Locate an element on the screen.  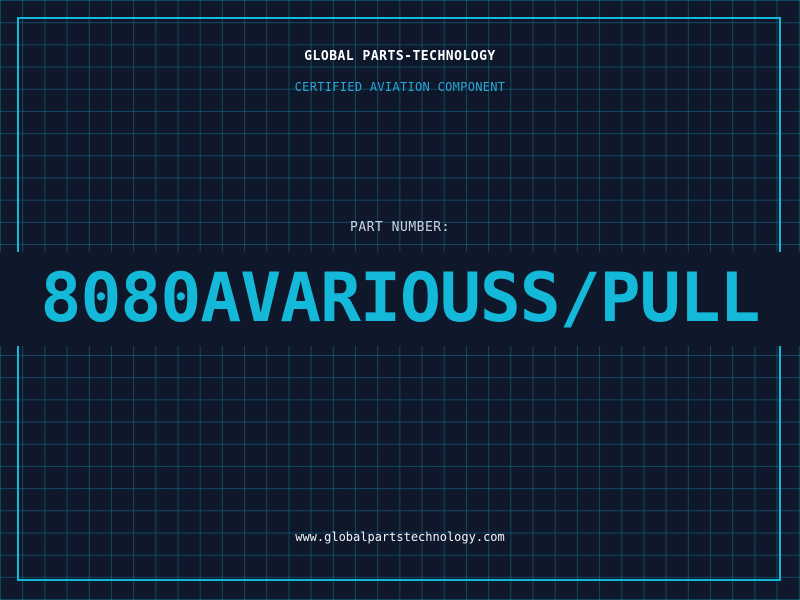
part-number-value: 8080AVARIOUSS/PULL is located at coordinates (400, 298).